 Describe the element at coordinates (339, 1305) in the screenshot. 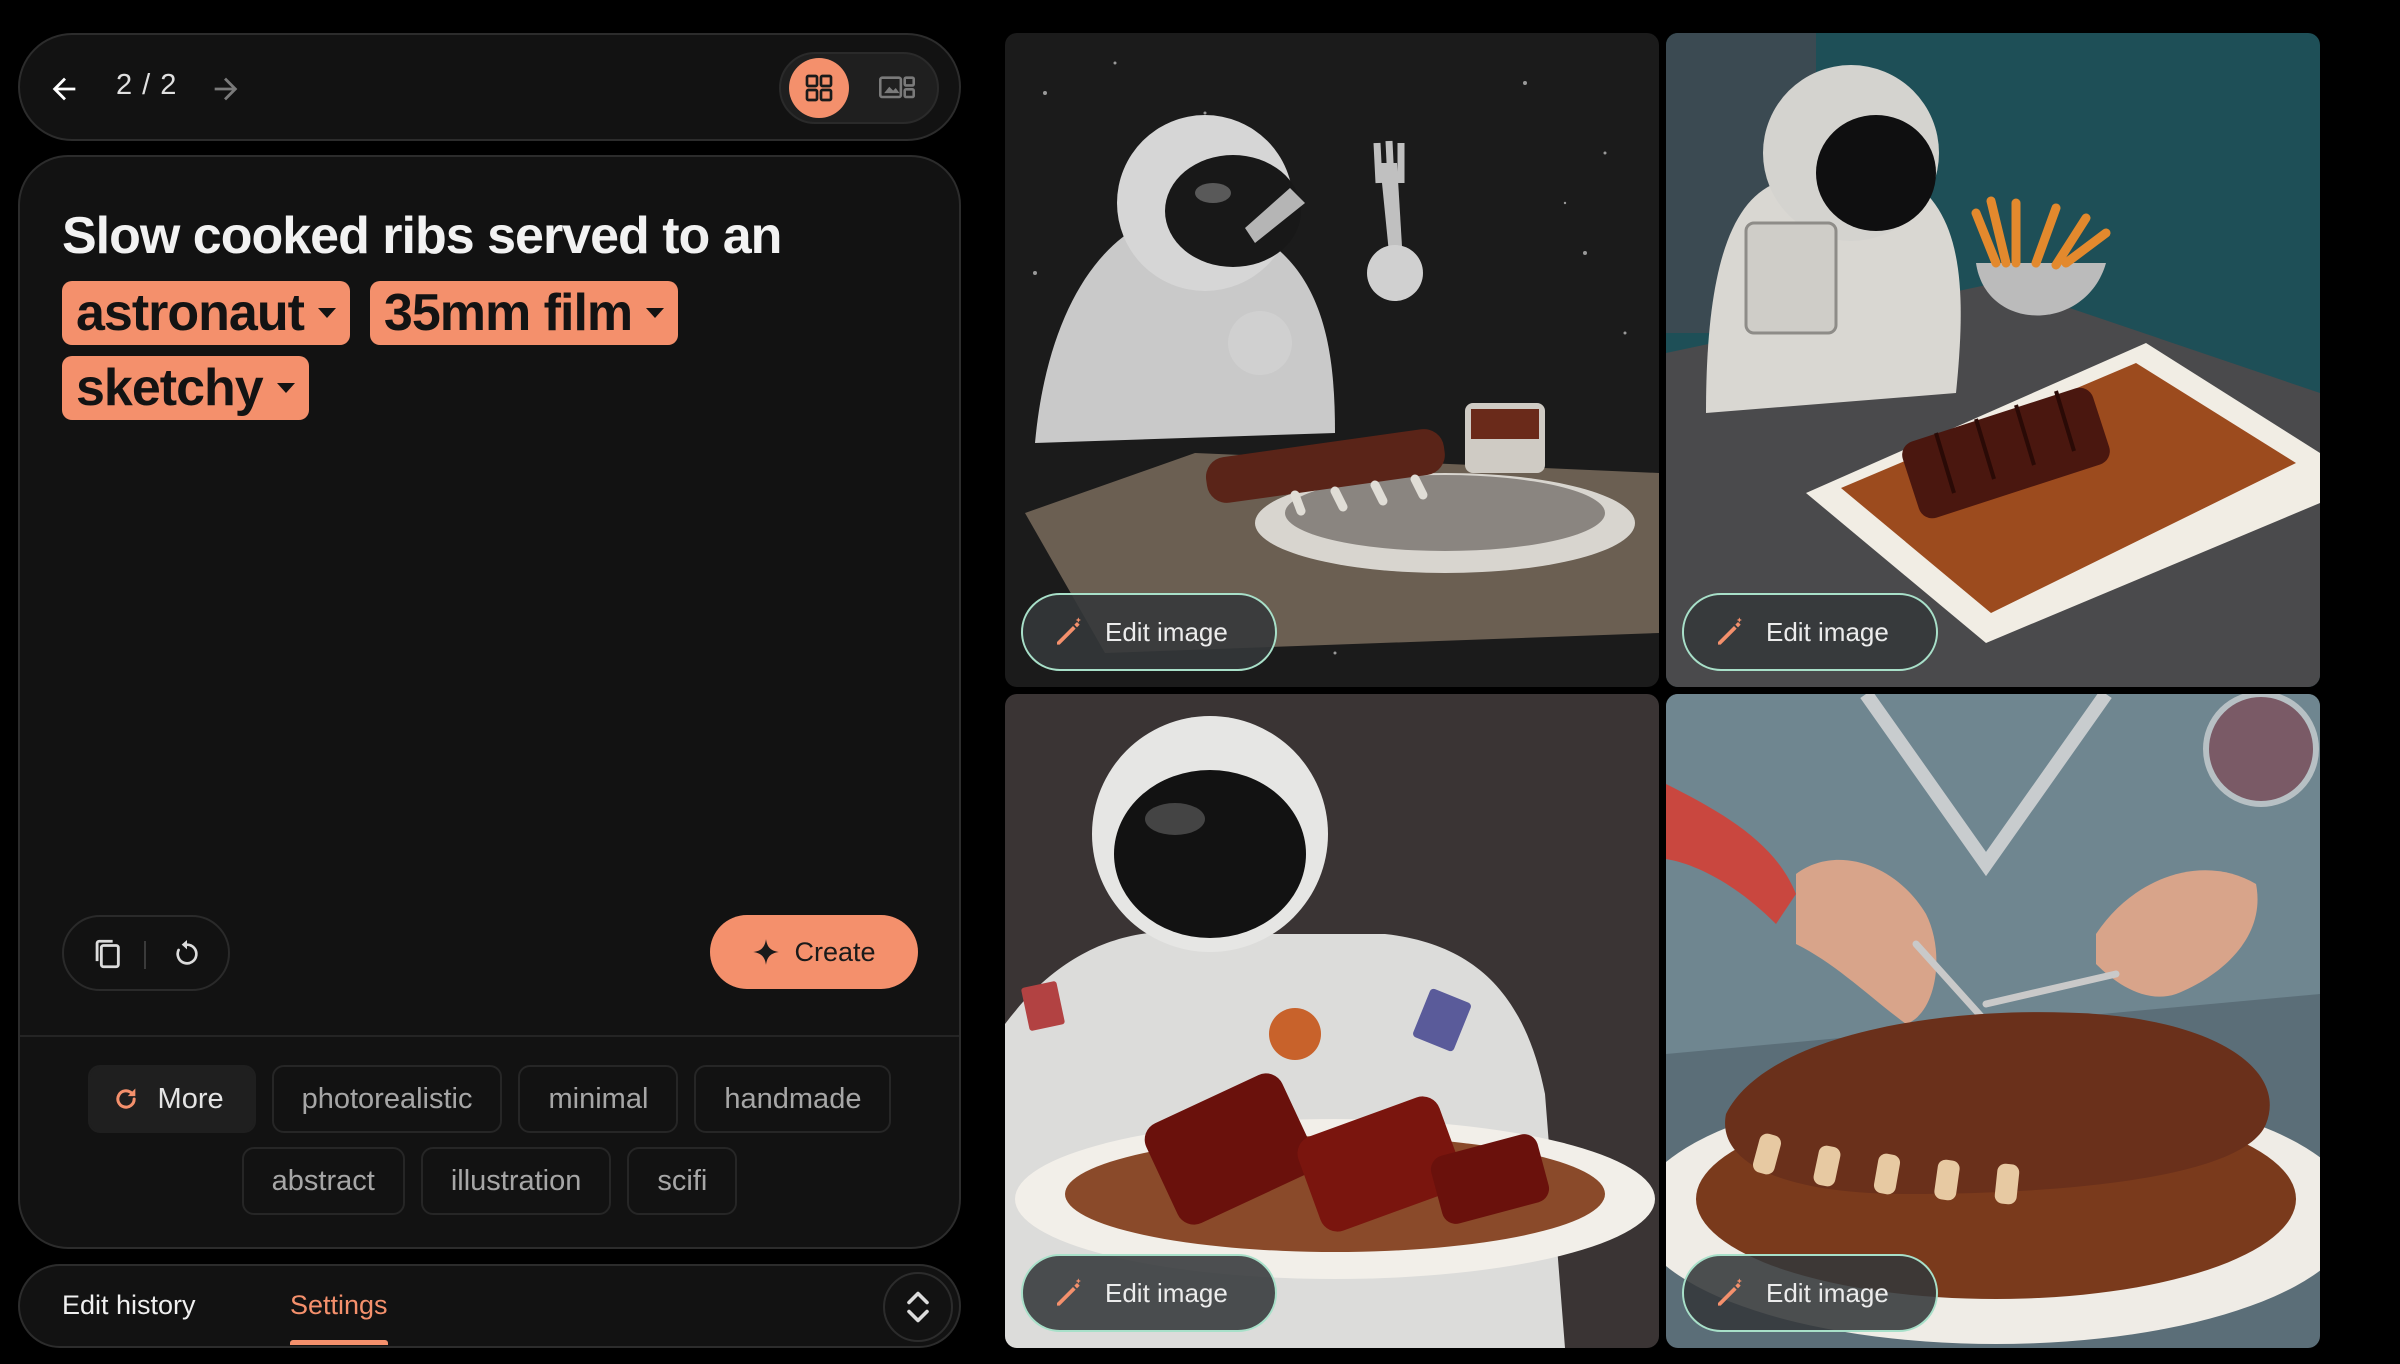

I see `tab-settings: Settings` at that location.